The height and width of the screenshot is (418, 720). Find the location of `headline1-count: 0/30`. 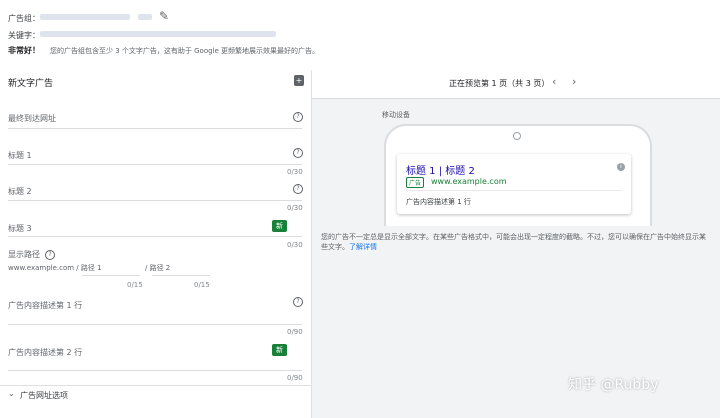

headline1-count: 0/30 is located at coordinates (295, 172).